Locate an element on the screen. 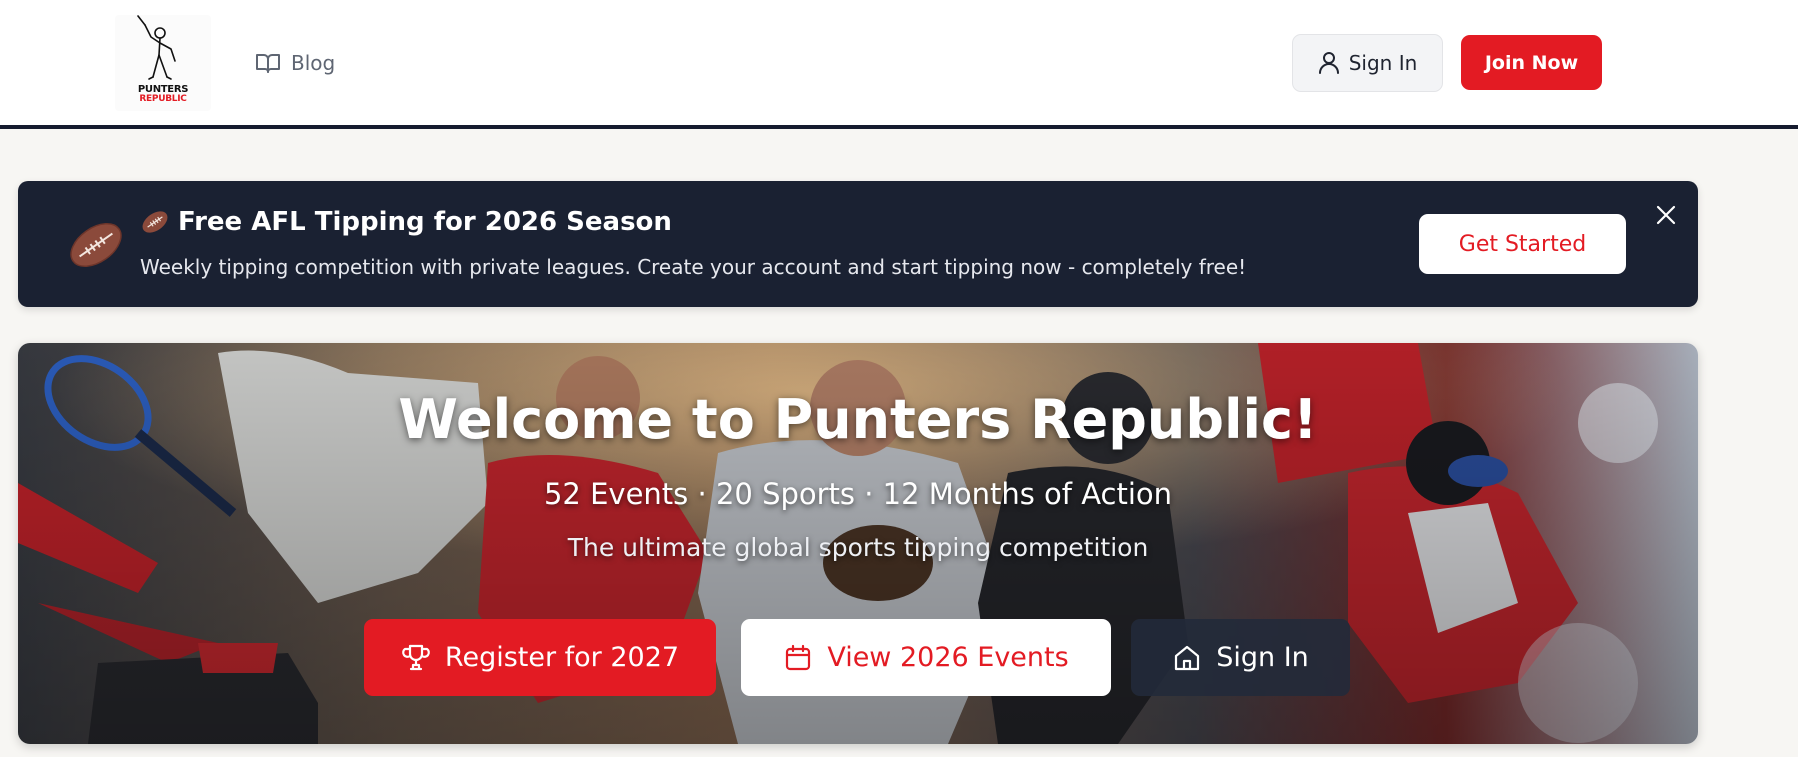  header-sign-in-button: Sign In is located at coordinates (1367, 63).